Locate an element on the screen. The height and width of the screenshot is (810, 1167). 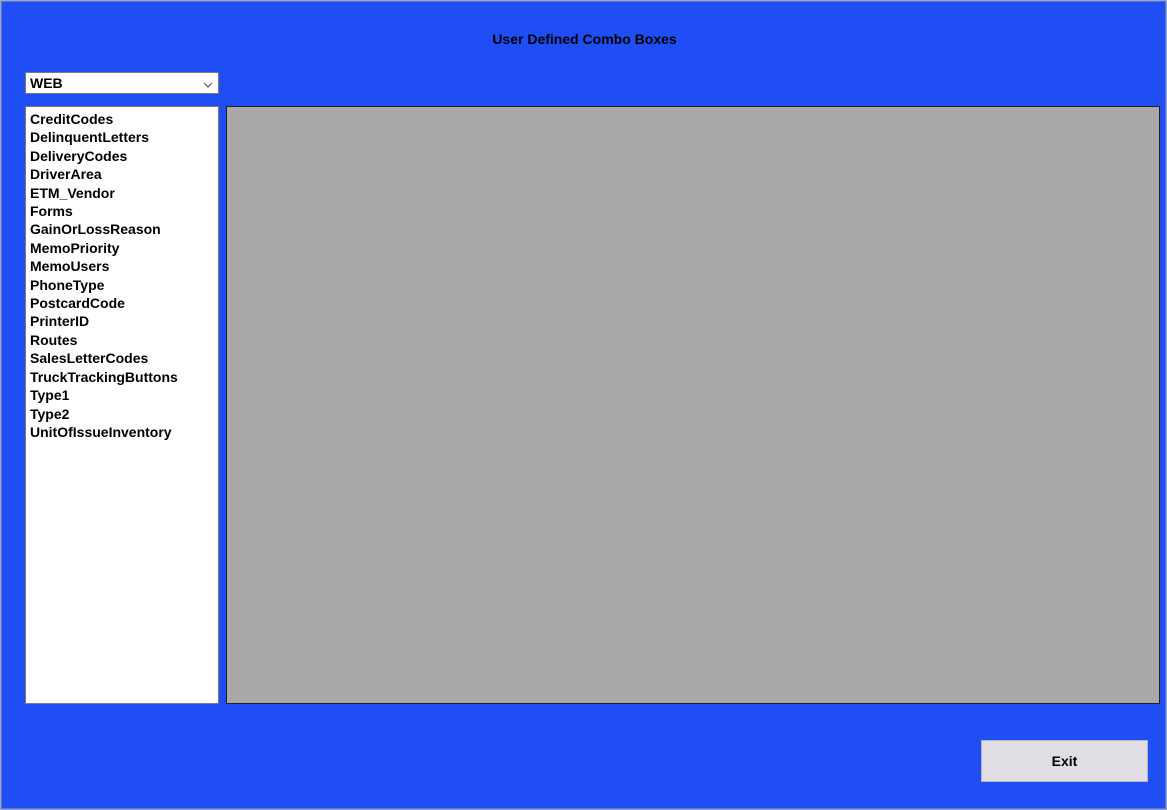
list-item-postcardcode: PostcardCode is located at coordinates (124, 303).